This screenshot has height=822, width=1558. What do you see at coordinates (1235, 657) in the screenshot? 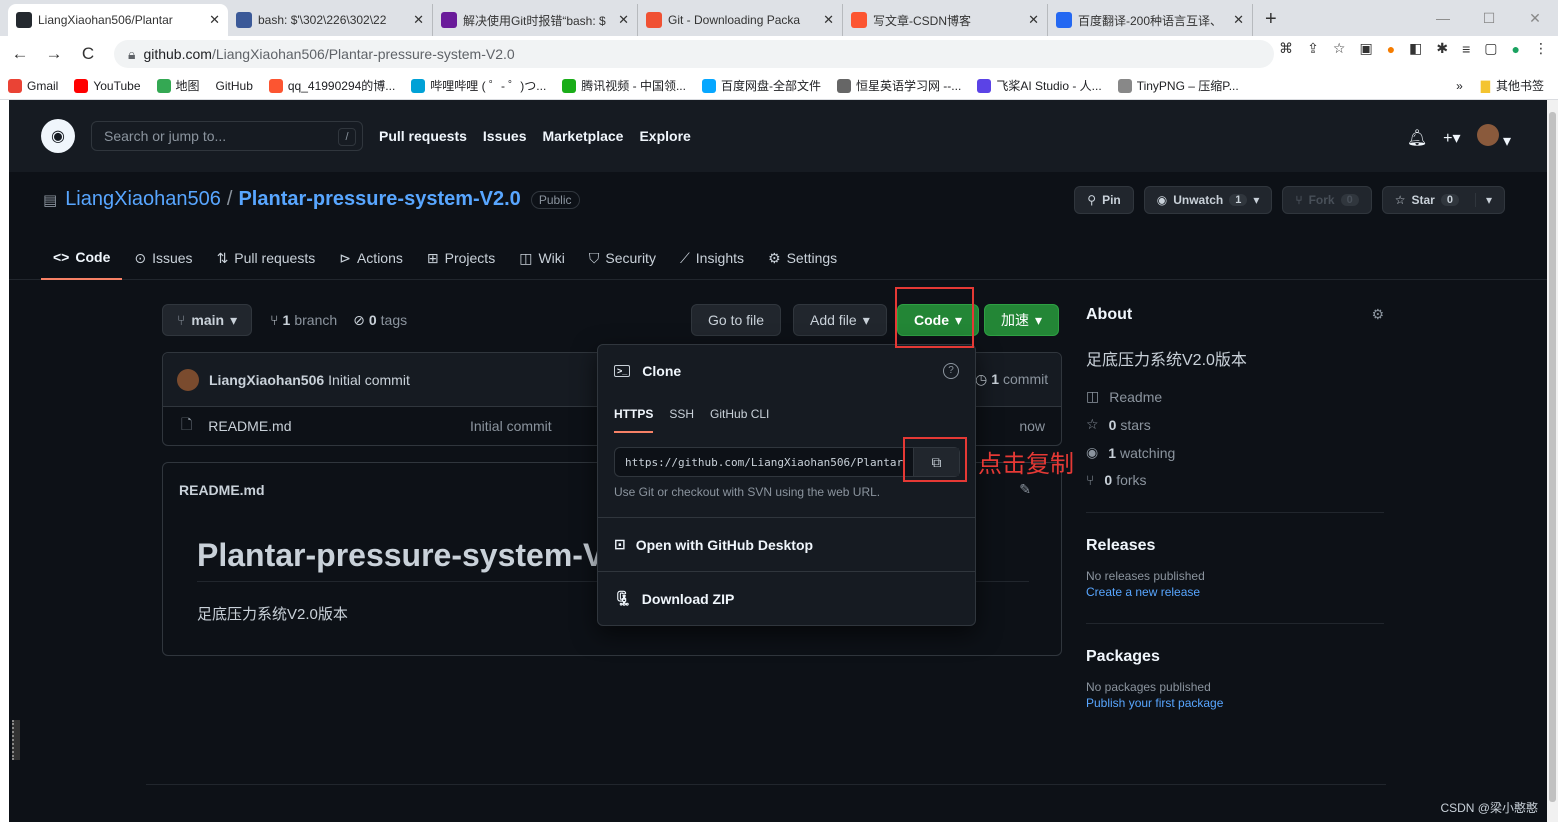
I see `packages-title: Packages` at bounding box center [1235, 657].